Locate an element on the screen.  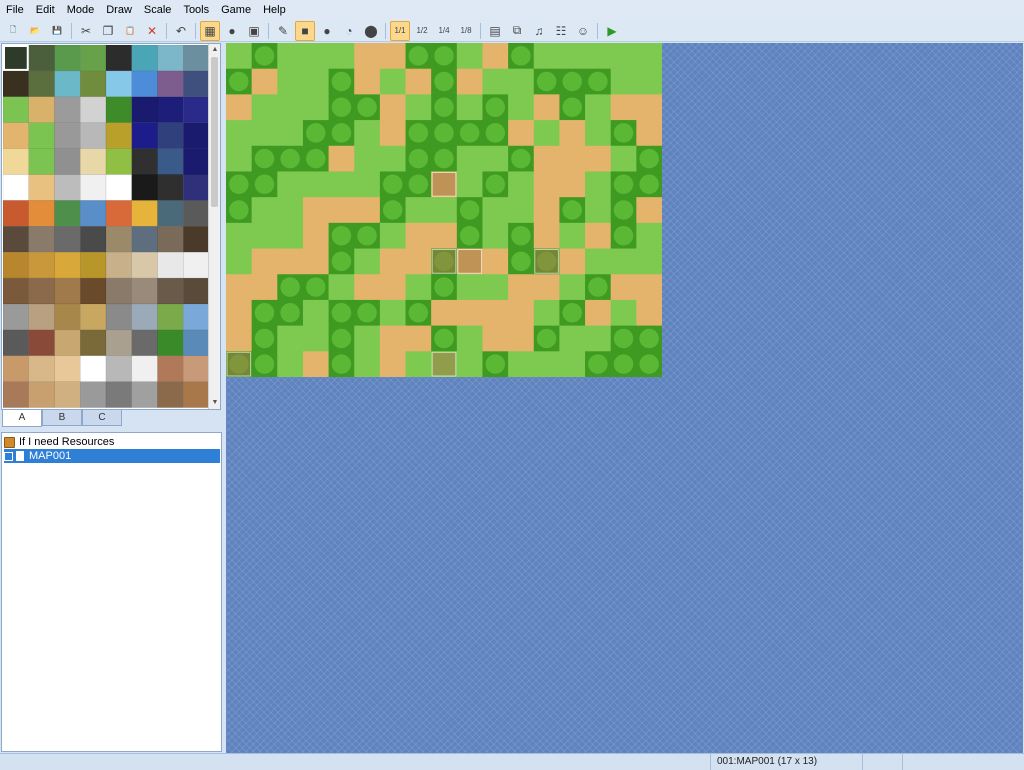
tab-c: C is located at coordinates (102, 418).